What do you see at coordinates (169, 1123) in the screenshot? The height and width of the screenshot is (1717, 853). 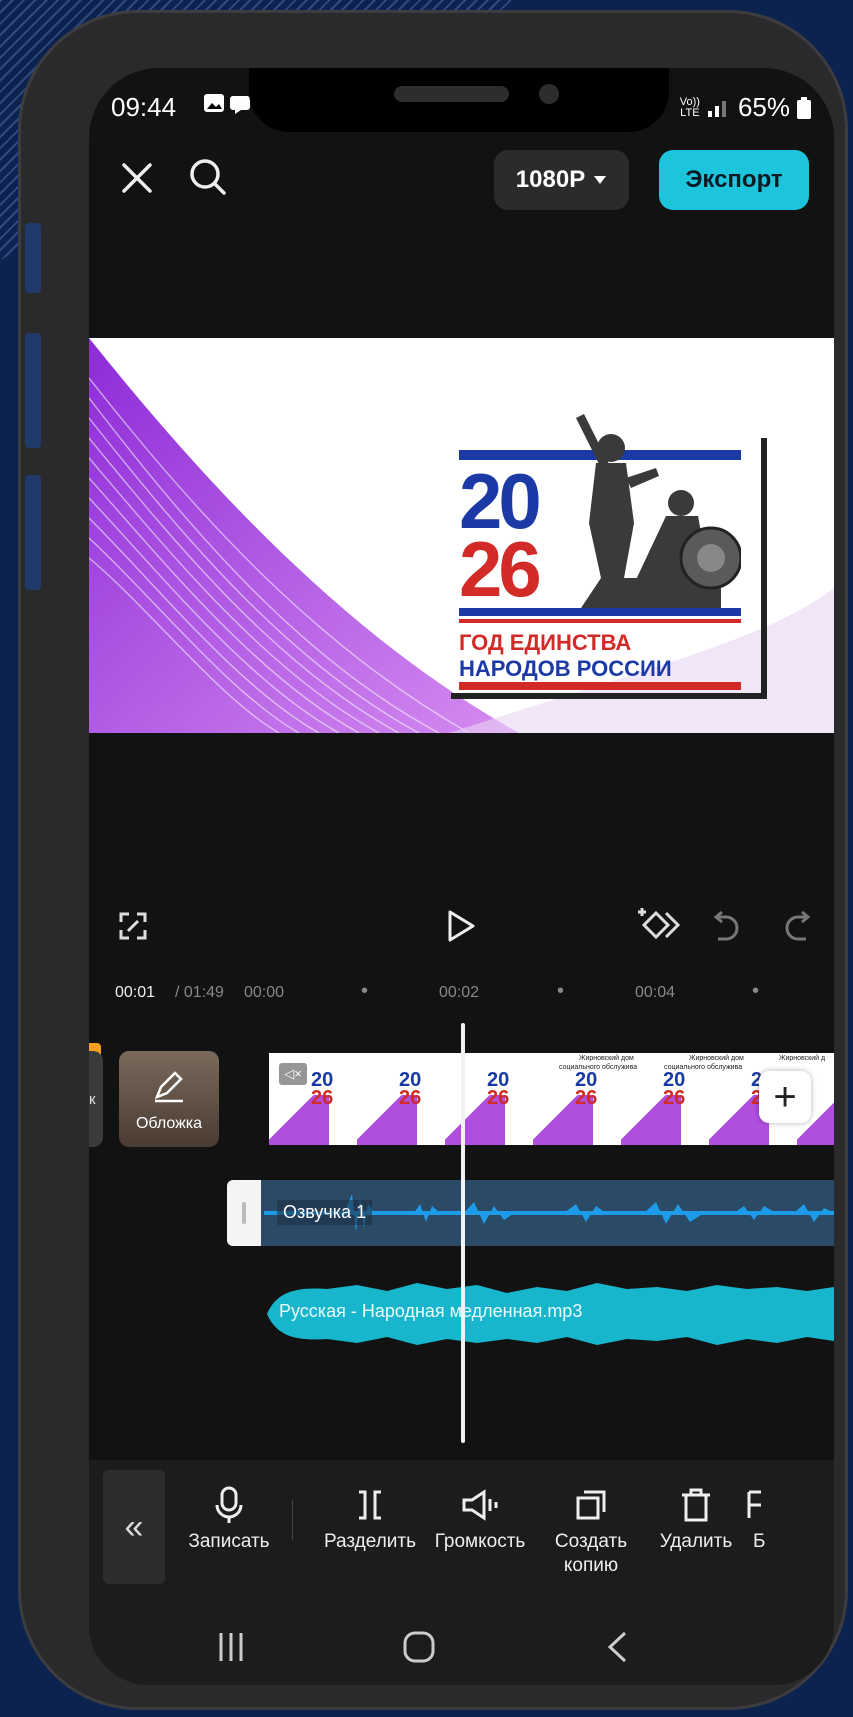 I see `cover-label: Обложка` at bounding box center [169, 1123].